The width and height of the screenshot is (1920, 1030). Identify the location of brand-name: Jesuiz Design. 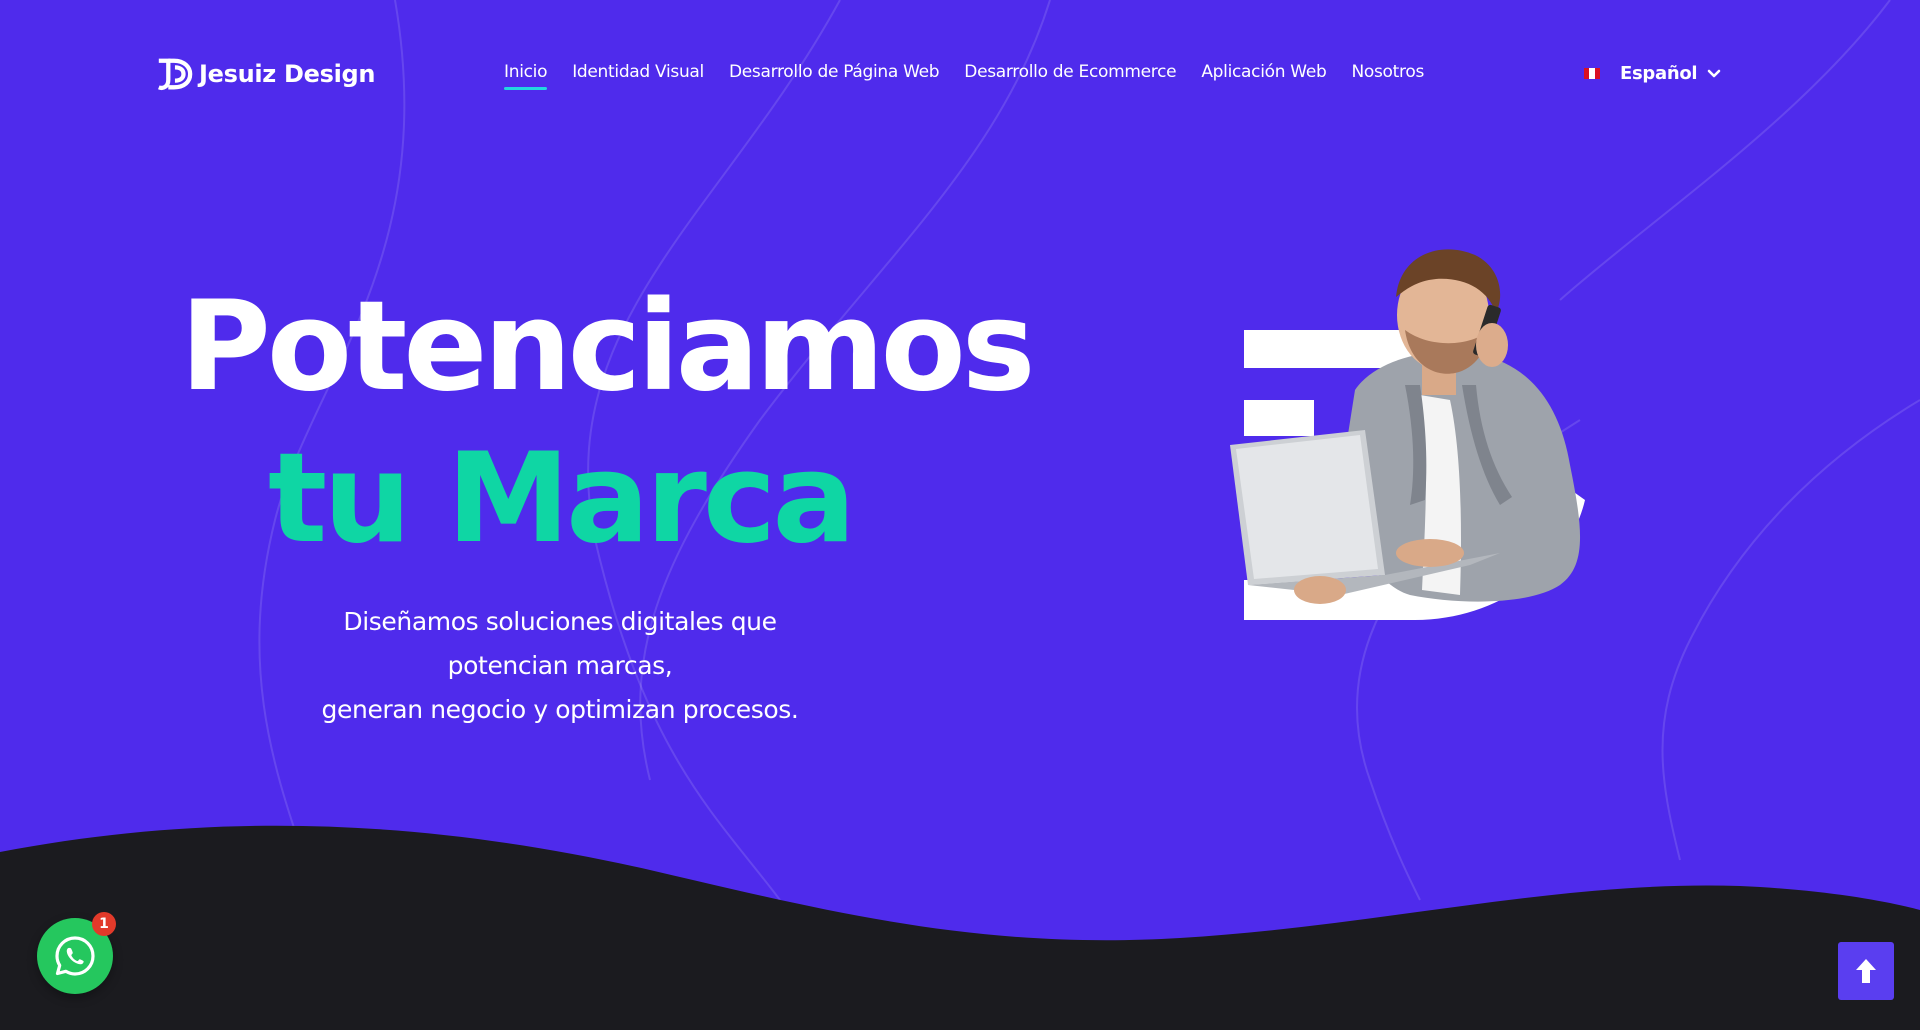
(287, 74).